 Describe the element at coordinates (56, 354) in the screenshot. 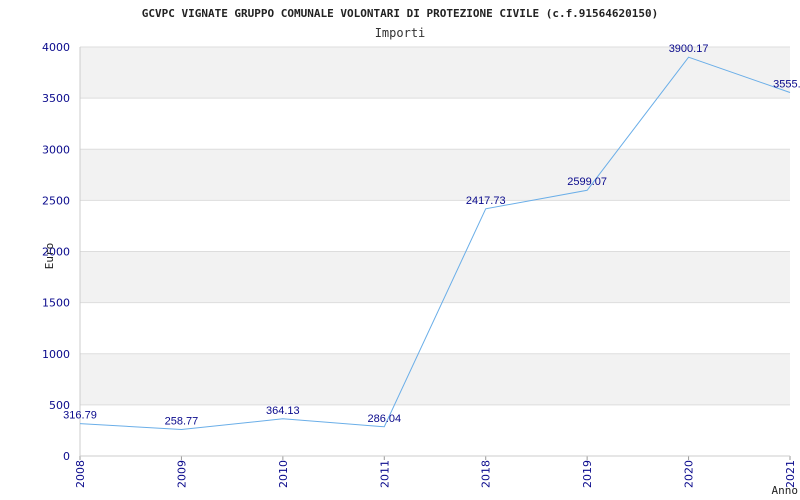

I see `y-tick-label: 1000` at that location.